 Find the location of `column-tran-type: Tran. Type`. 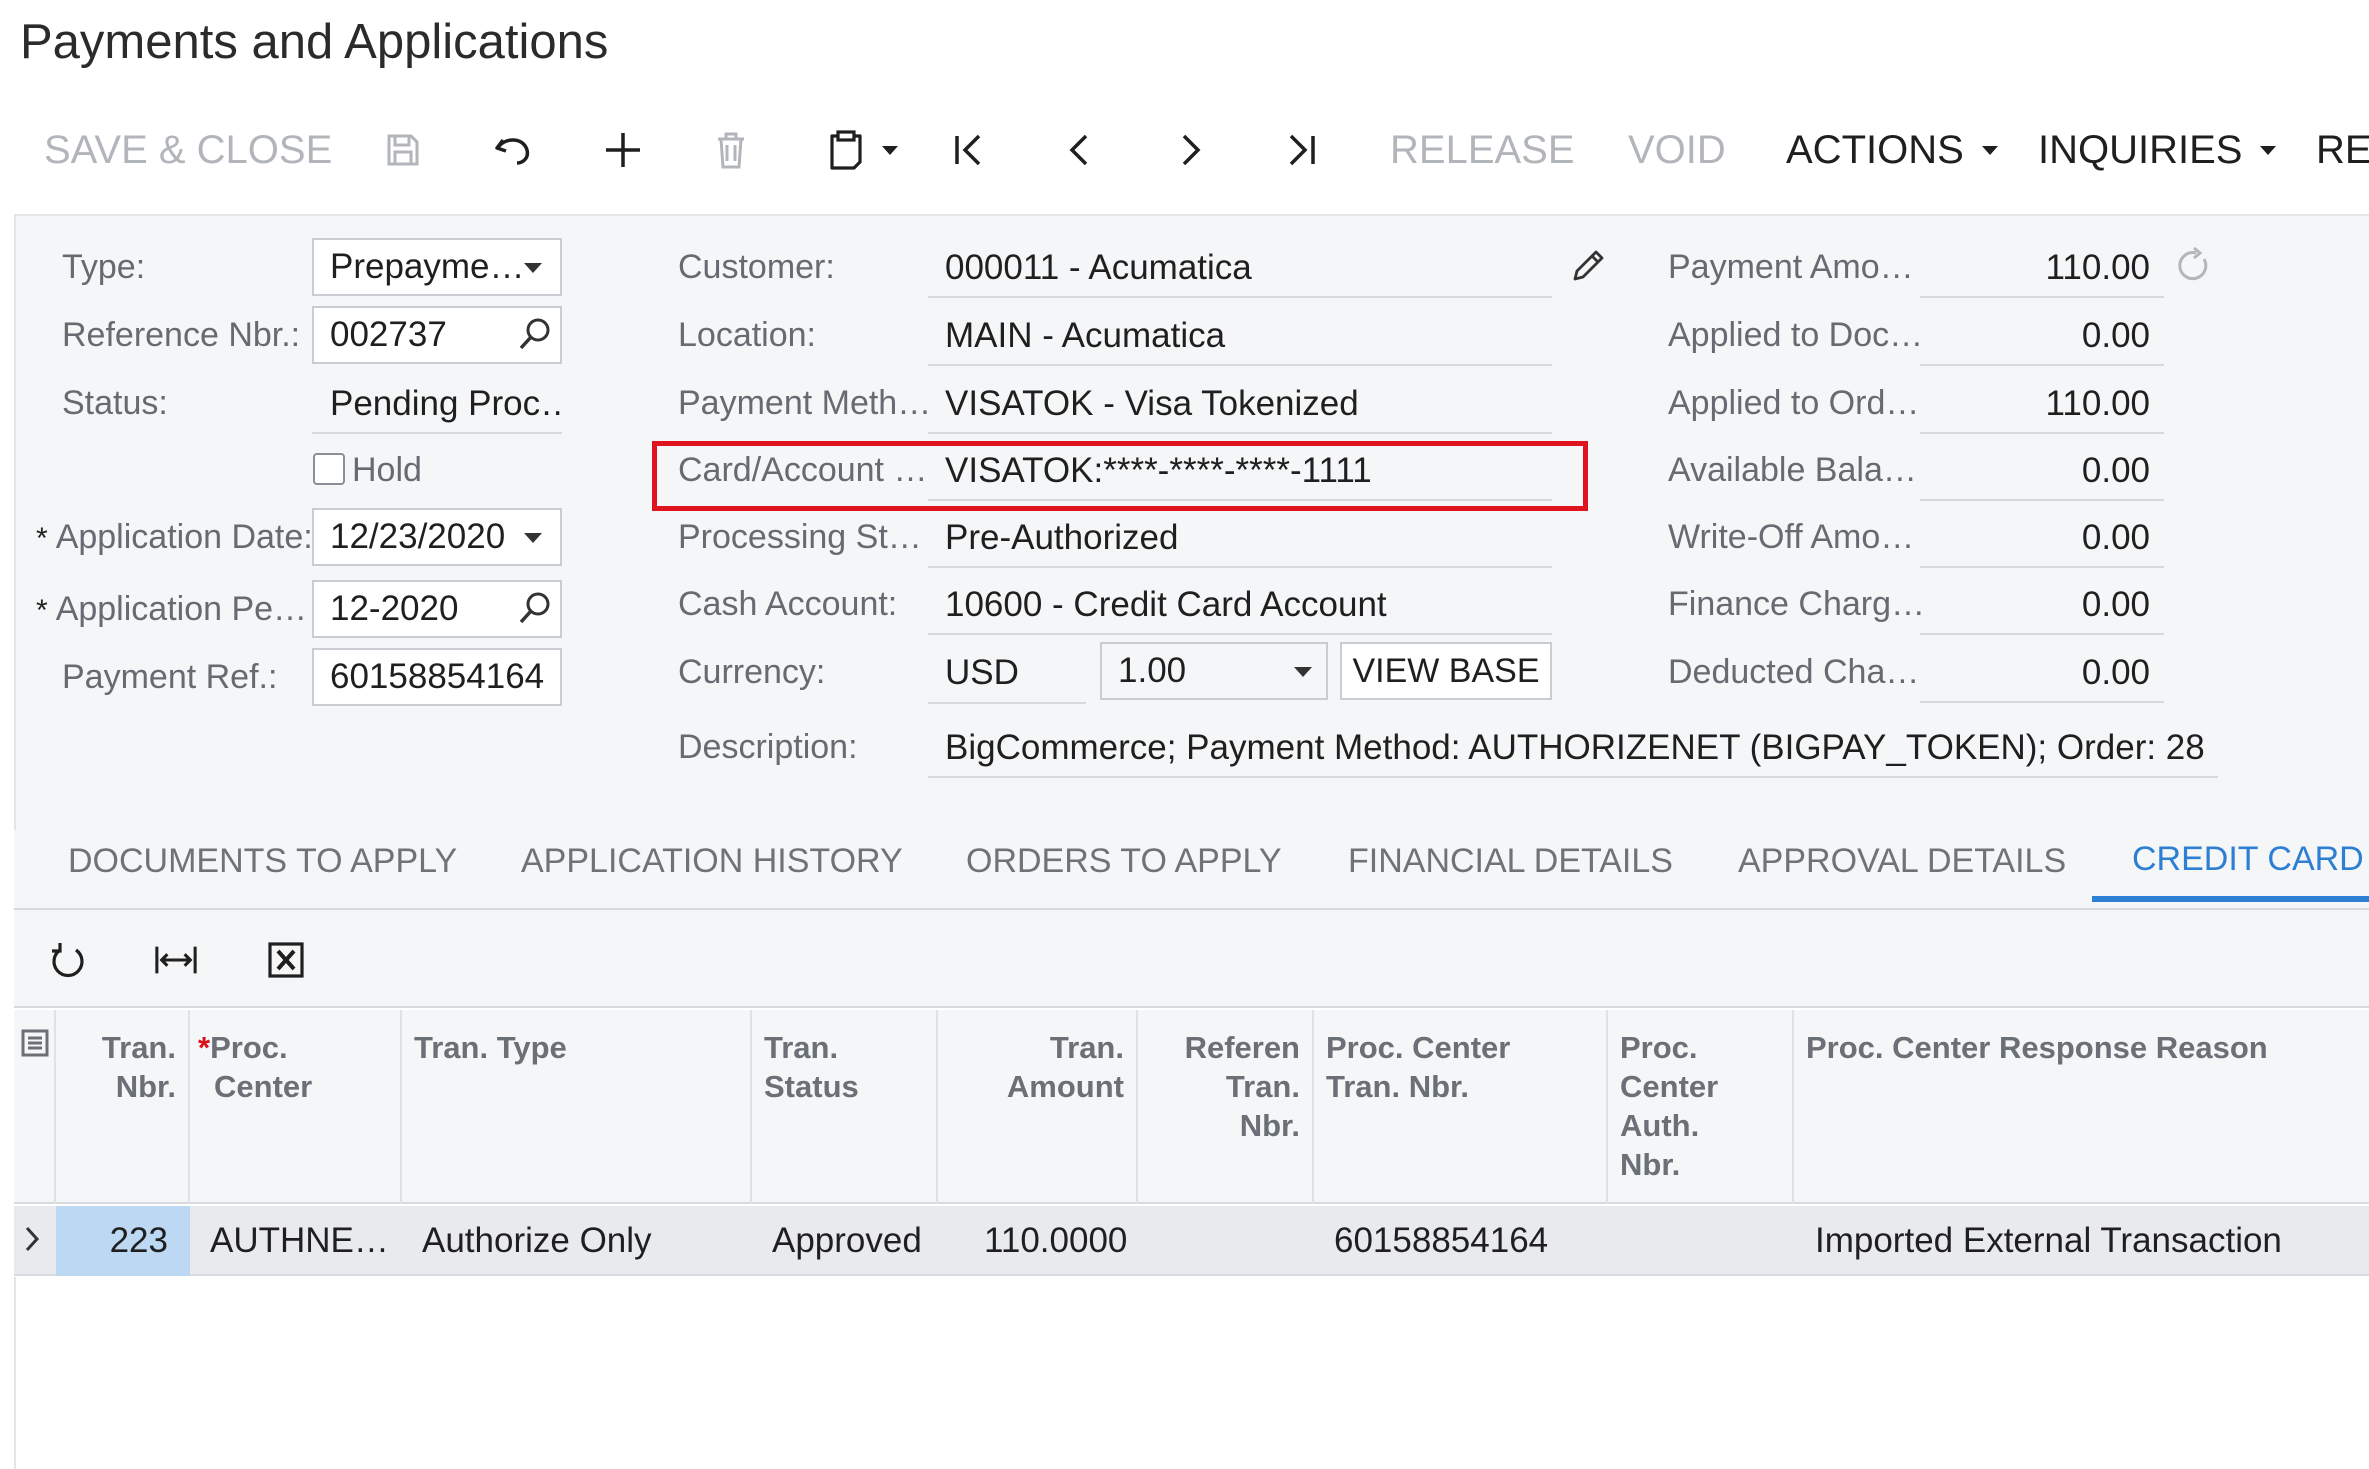

column-tran-type: Tran. Type is located at coordinates (577, 1107).